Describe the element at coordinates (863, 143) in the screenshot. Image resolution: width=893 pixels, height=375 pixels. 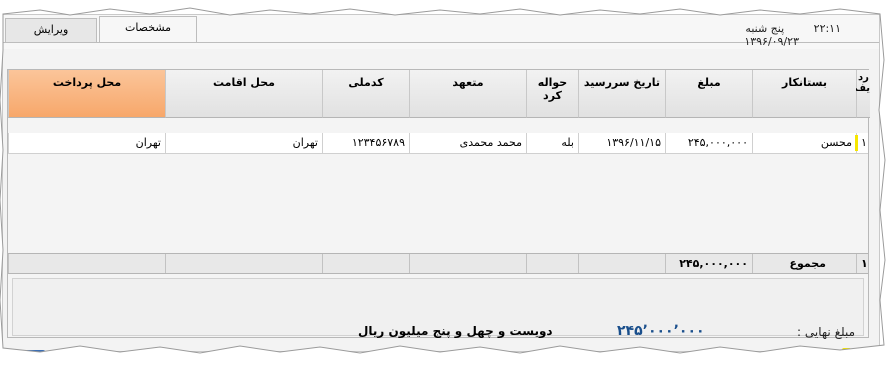
I see `cell-index: ۱` at that location.